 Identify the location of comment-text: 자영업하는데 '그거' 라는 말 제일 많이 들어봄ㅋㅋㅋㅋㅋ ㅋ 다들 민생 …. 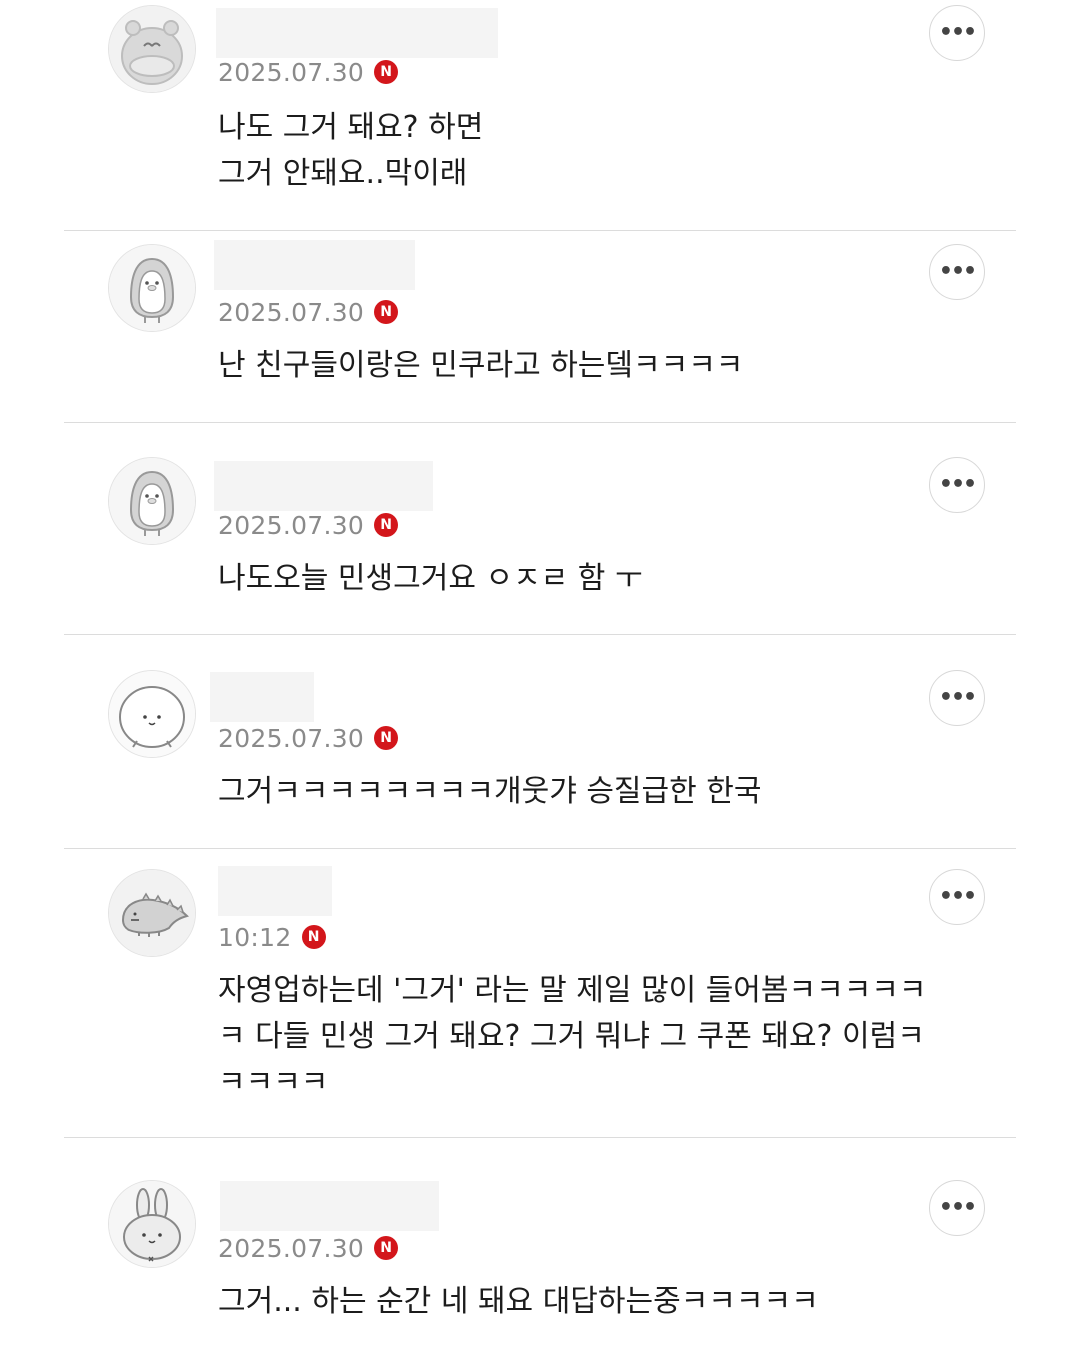
(572, 1036).